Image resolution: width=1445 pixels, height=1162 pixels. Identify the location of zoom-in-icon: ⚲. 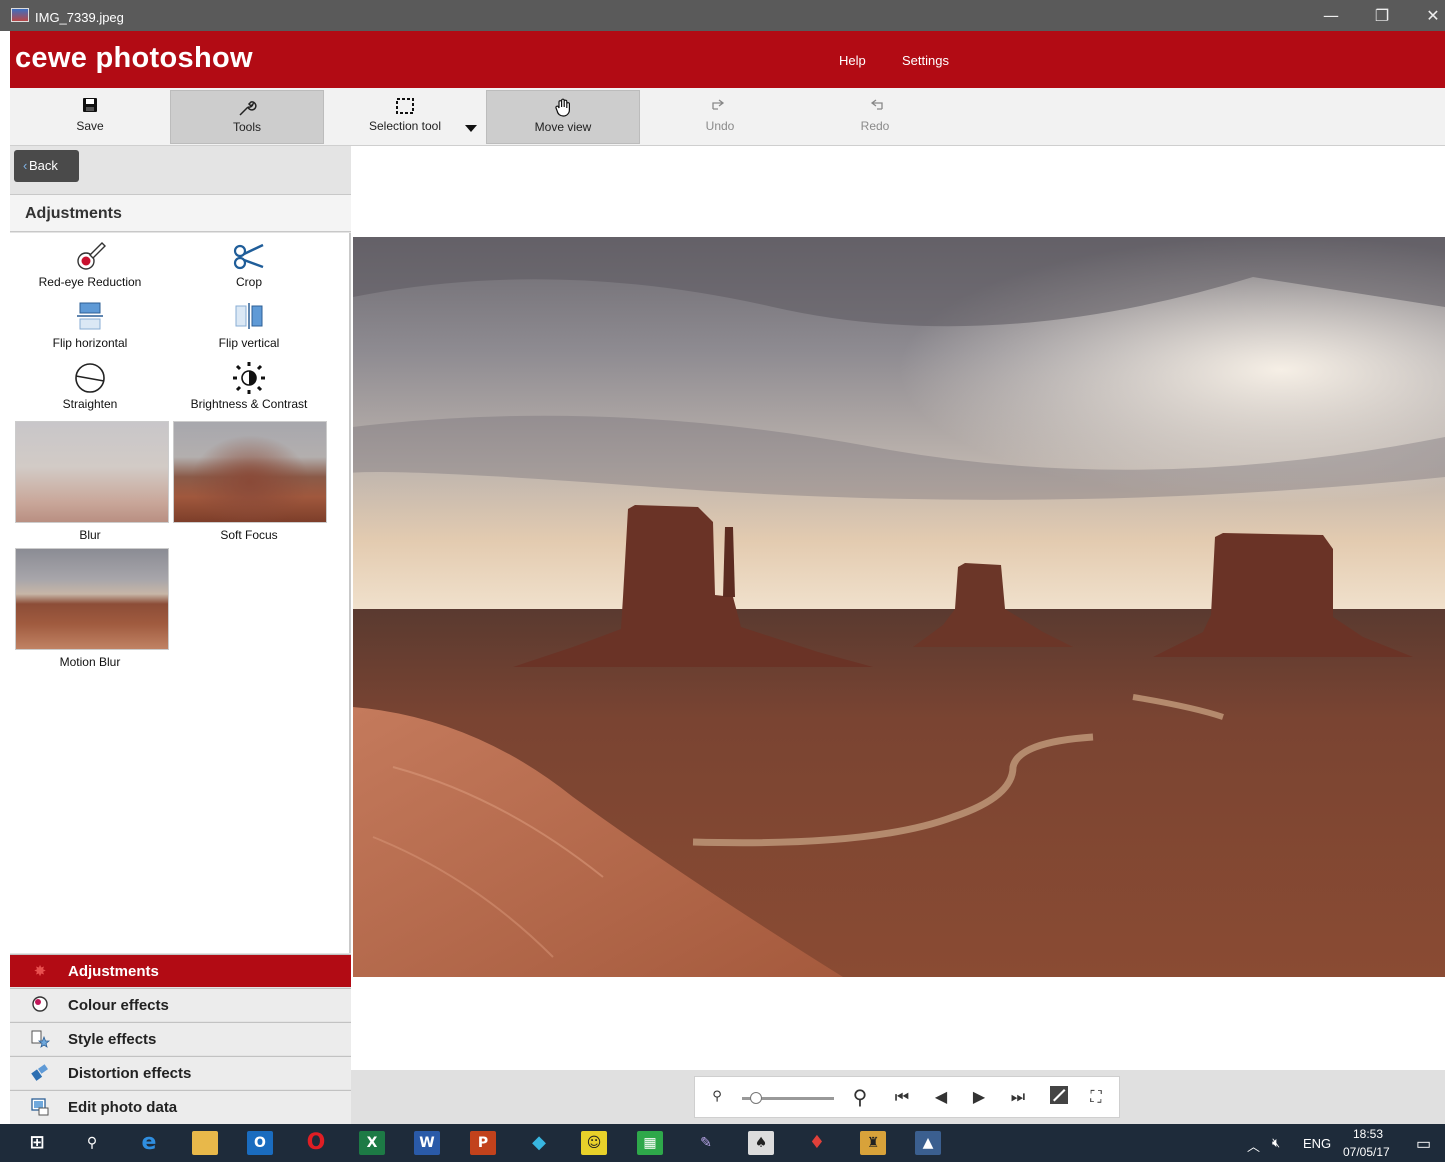
(860, 1097).